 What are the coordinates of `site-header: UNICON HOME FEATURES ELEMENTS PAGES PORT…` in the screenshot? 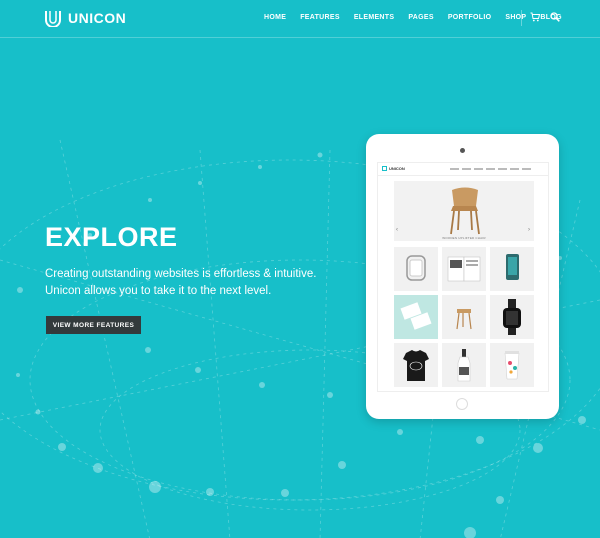 It's located at (300, 19).